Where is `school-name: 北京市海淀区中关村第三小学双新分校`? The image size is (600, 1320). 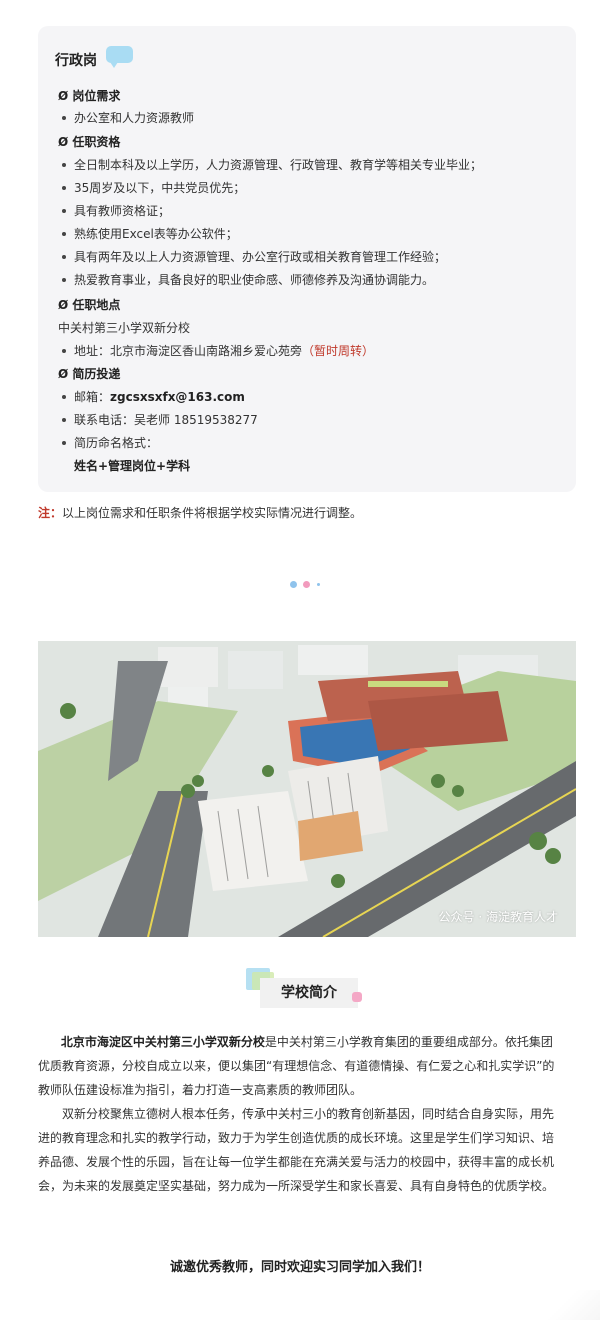 school-name: 北京市海淀区中关村第三小学双新分校 is located at coordinates (162, 1042).